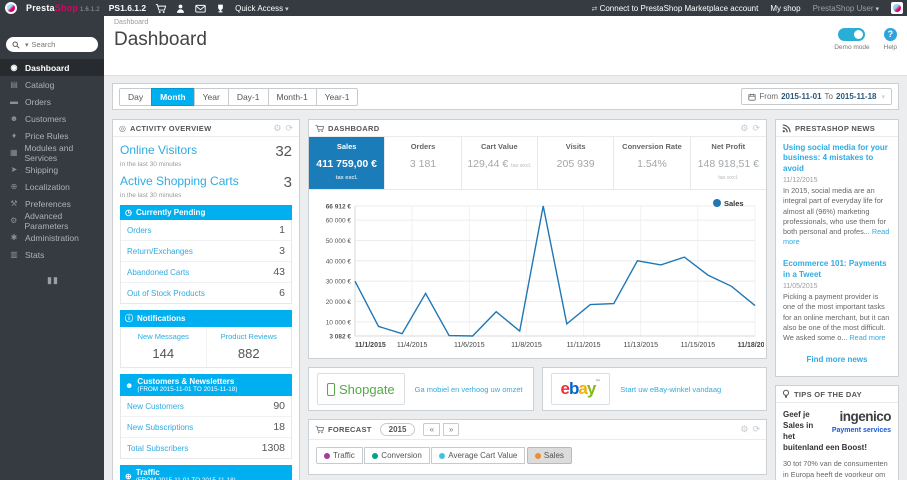  Describe the element at coordinates (478, 455) in the screenshot. I see `toggle-average-cart-value: Average Cart Value` at that location.